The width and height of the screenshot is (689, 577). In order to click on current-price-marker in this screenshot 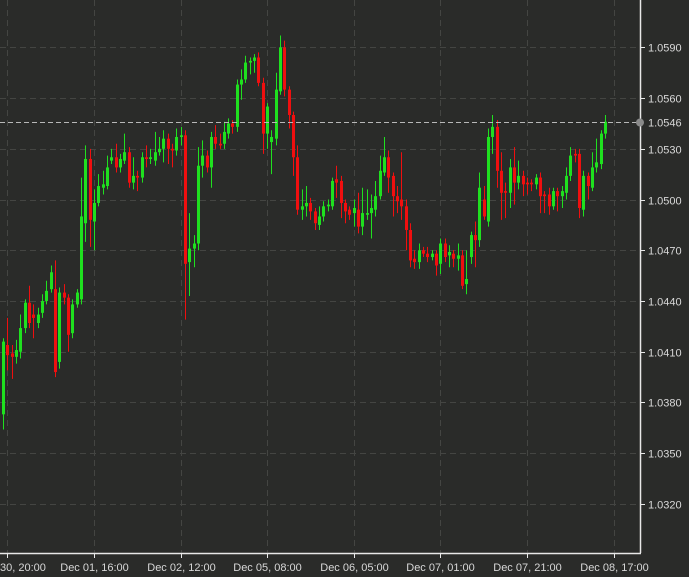, I will do `click(640, 122)`.